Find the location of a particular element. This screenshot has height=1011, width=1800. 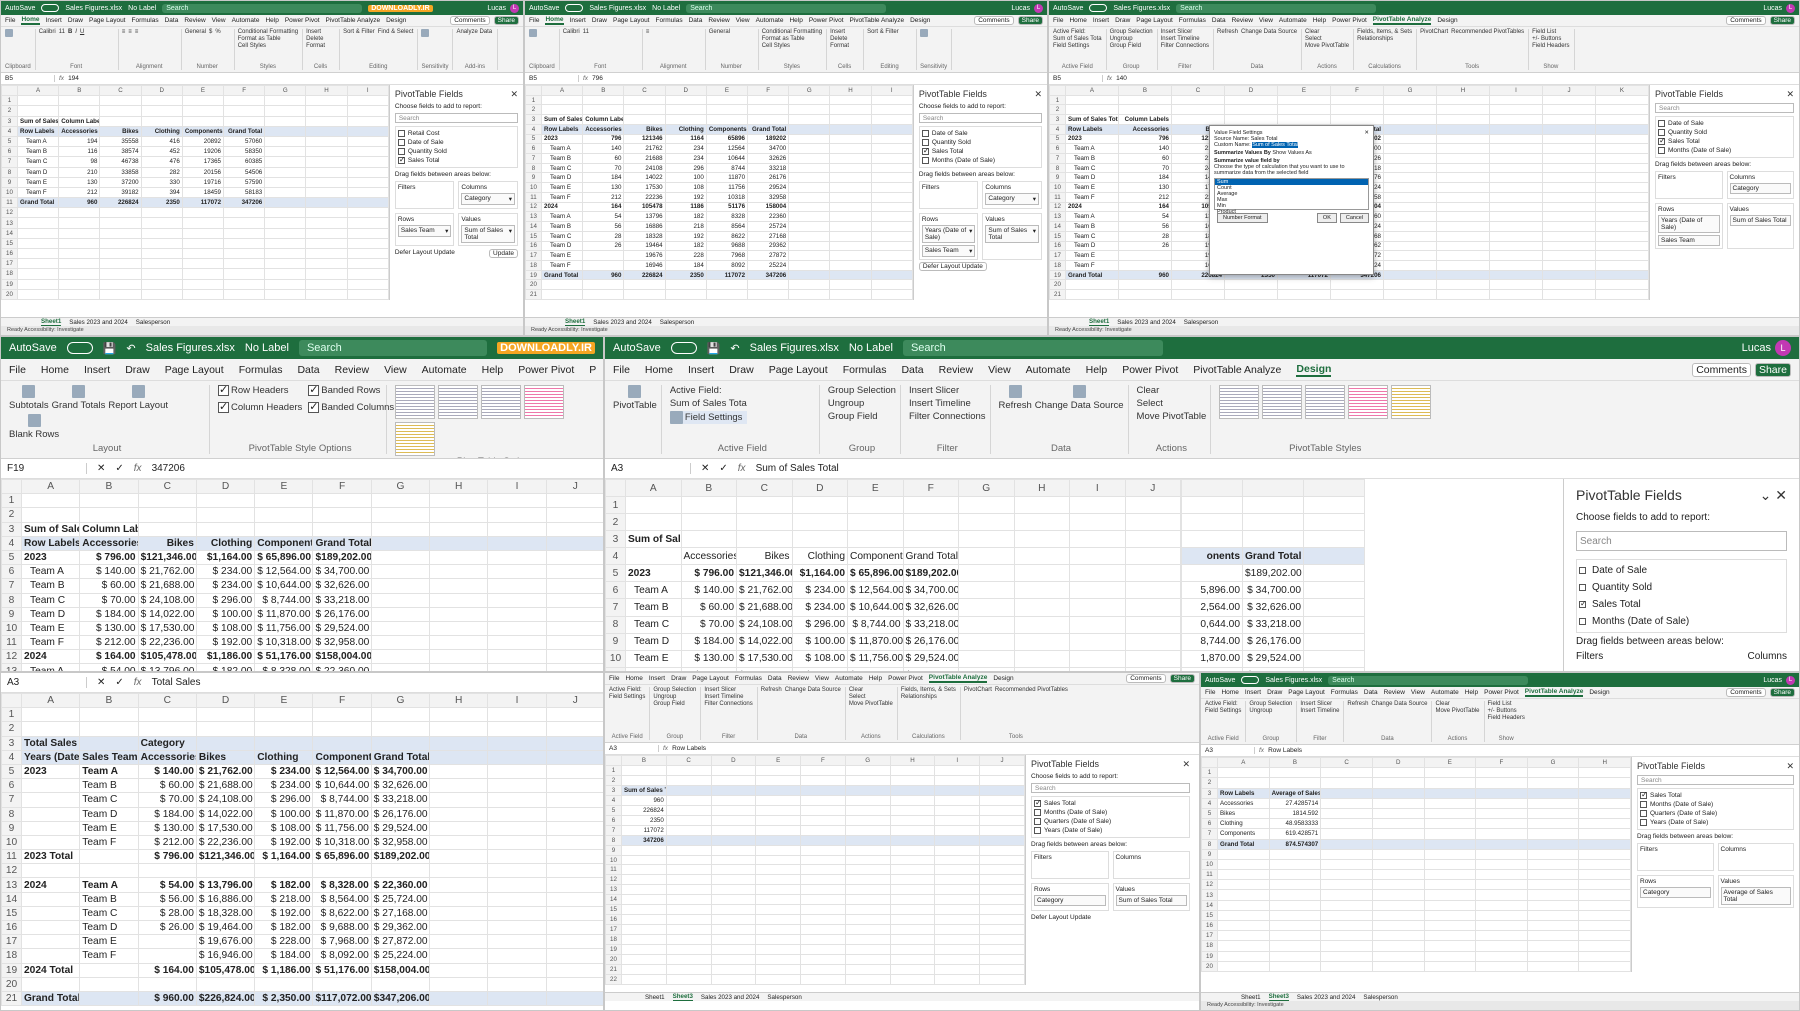

cell: $ 29,524.00 is located at coordinates (342, 628).